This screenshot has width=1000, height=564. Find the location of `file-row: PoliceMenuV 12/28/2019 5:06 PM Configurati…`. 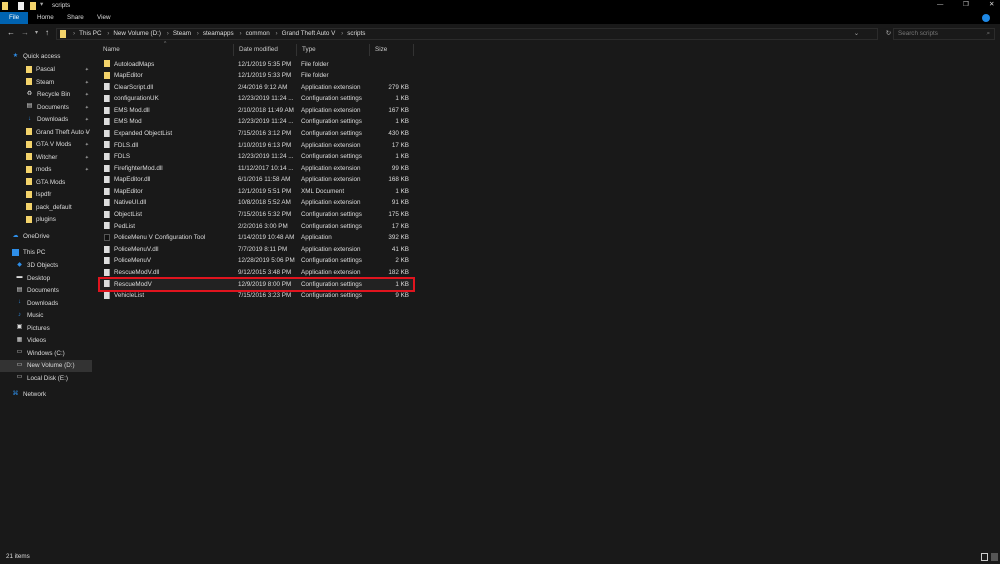

file-row: PoliceMenuV 12/28/2019 5:06 PM Configurati… is located at coordinates (256, 260).